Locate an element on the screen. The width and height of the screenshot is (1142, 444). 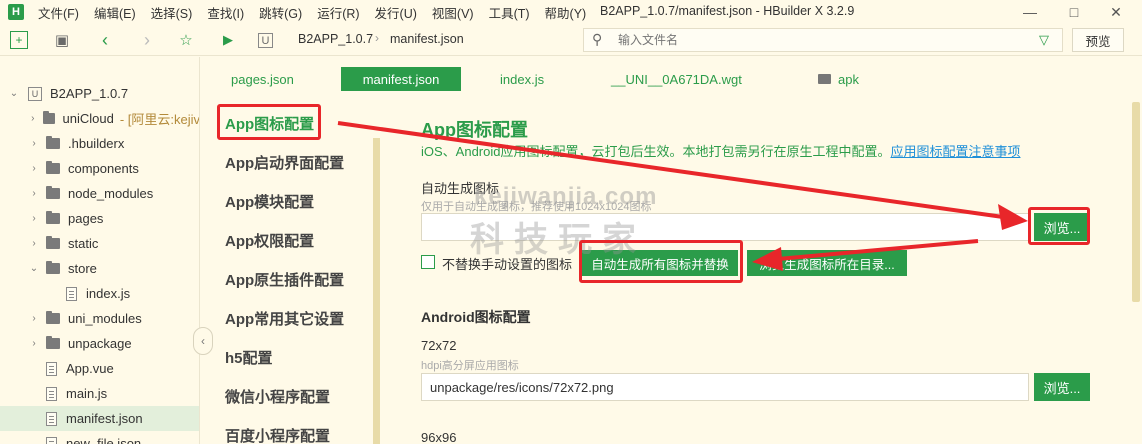
tree-folder: › unpackage is located at coordinates (99, 343).